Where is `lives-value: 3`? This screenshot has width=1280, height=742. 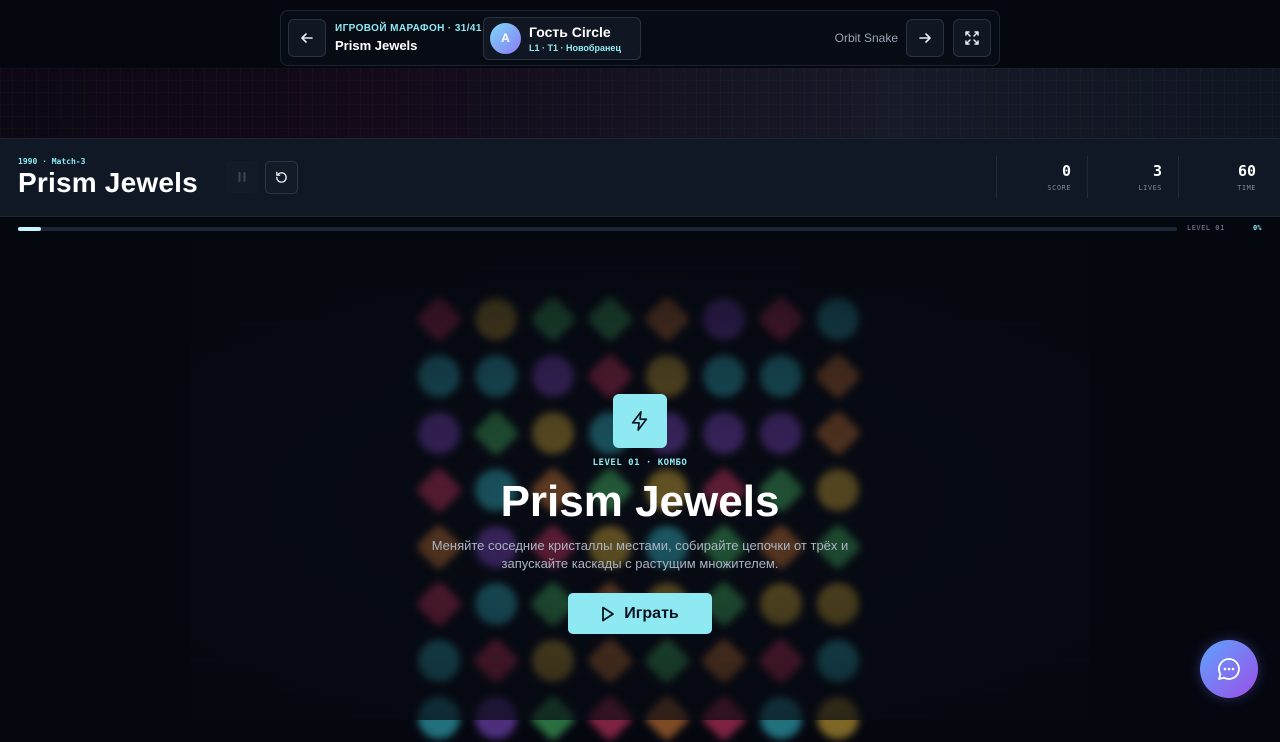
lives-value: 3 is located at coordinates (1157, 171).